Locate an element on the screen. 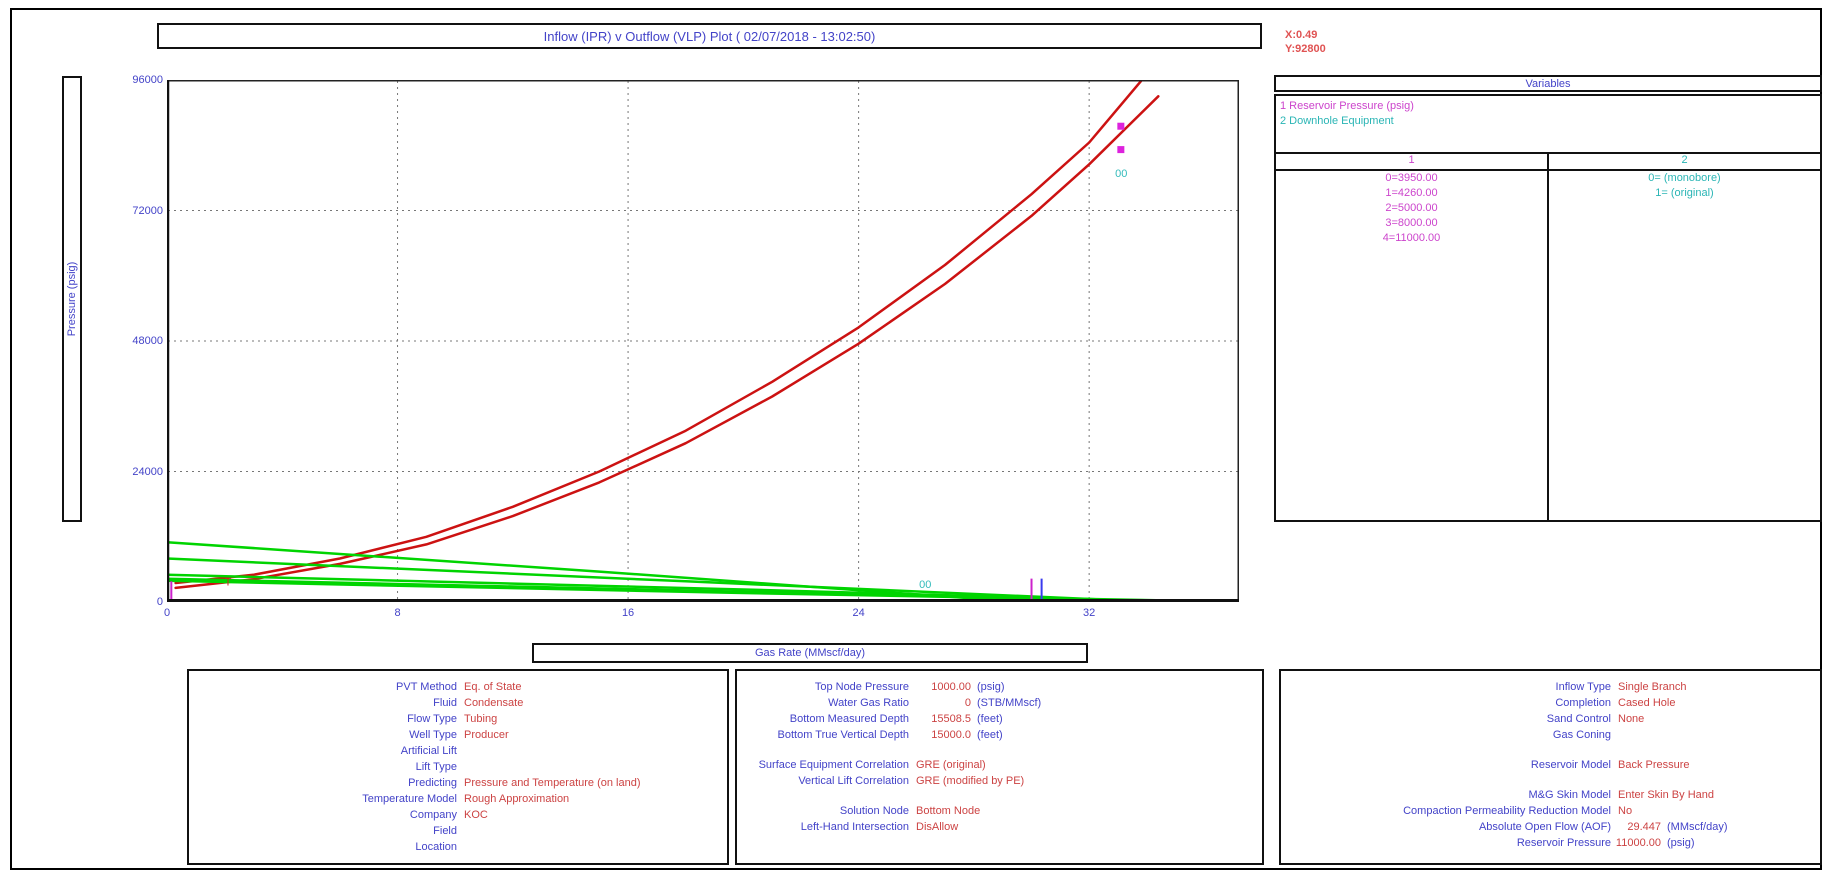 This screenshot has width=1826, height=876. field-unit: (MMscf/day) is located at coordinates (1697, 827).